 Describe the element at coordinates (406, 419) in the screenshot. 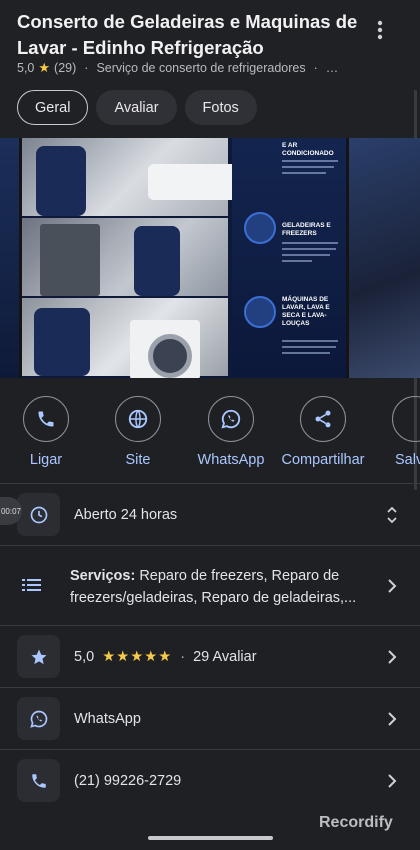

I see `bookmark-icon` at that location.